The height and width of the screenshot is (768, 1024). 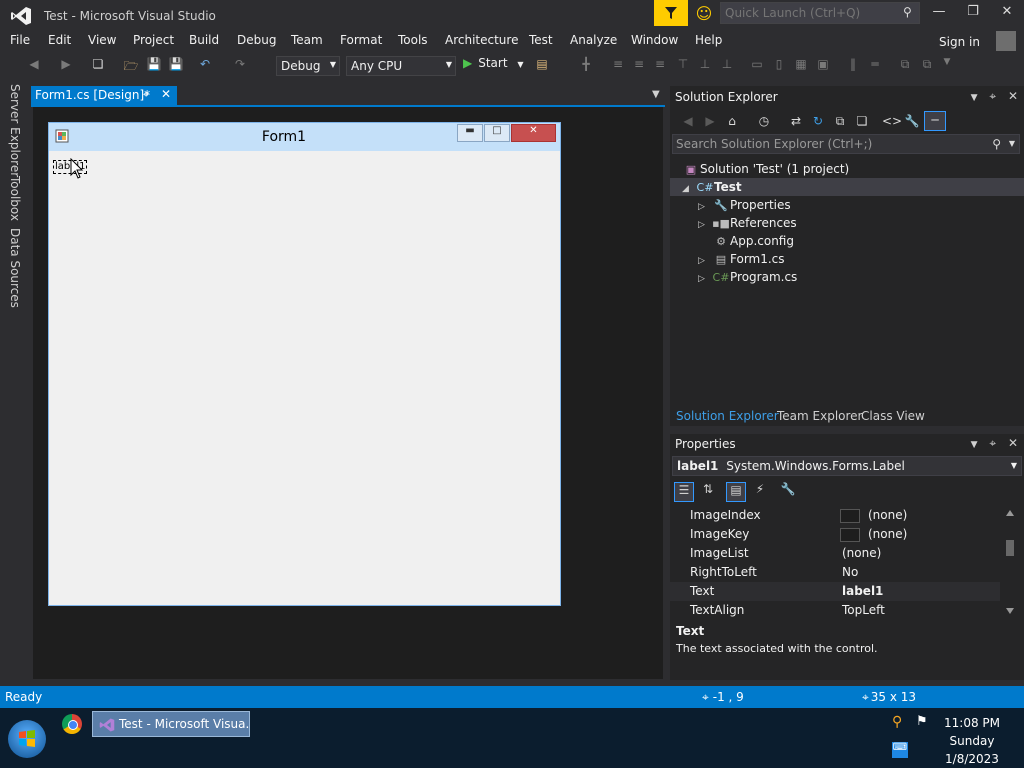 What do you see at coordinates (840, 122) in the screenshot?
I see `collapse-all-icon: ⧉` at bounding box center [840, 122].